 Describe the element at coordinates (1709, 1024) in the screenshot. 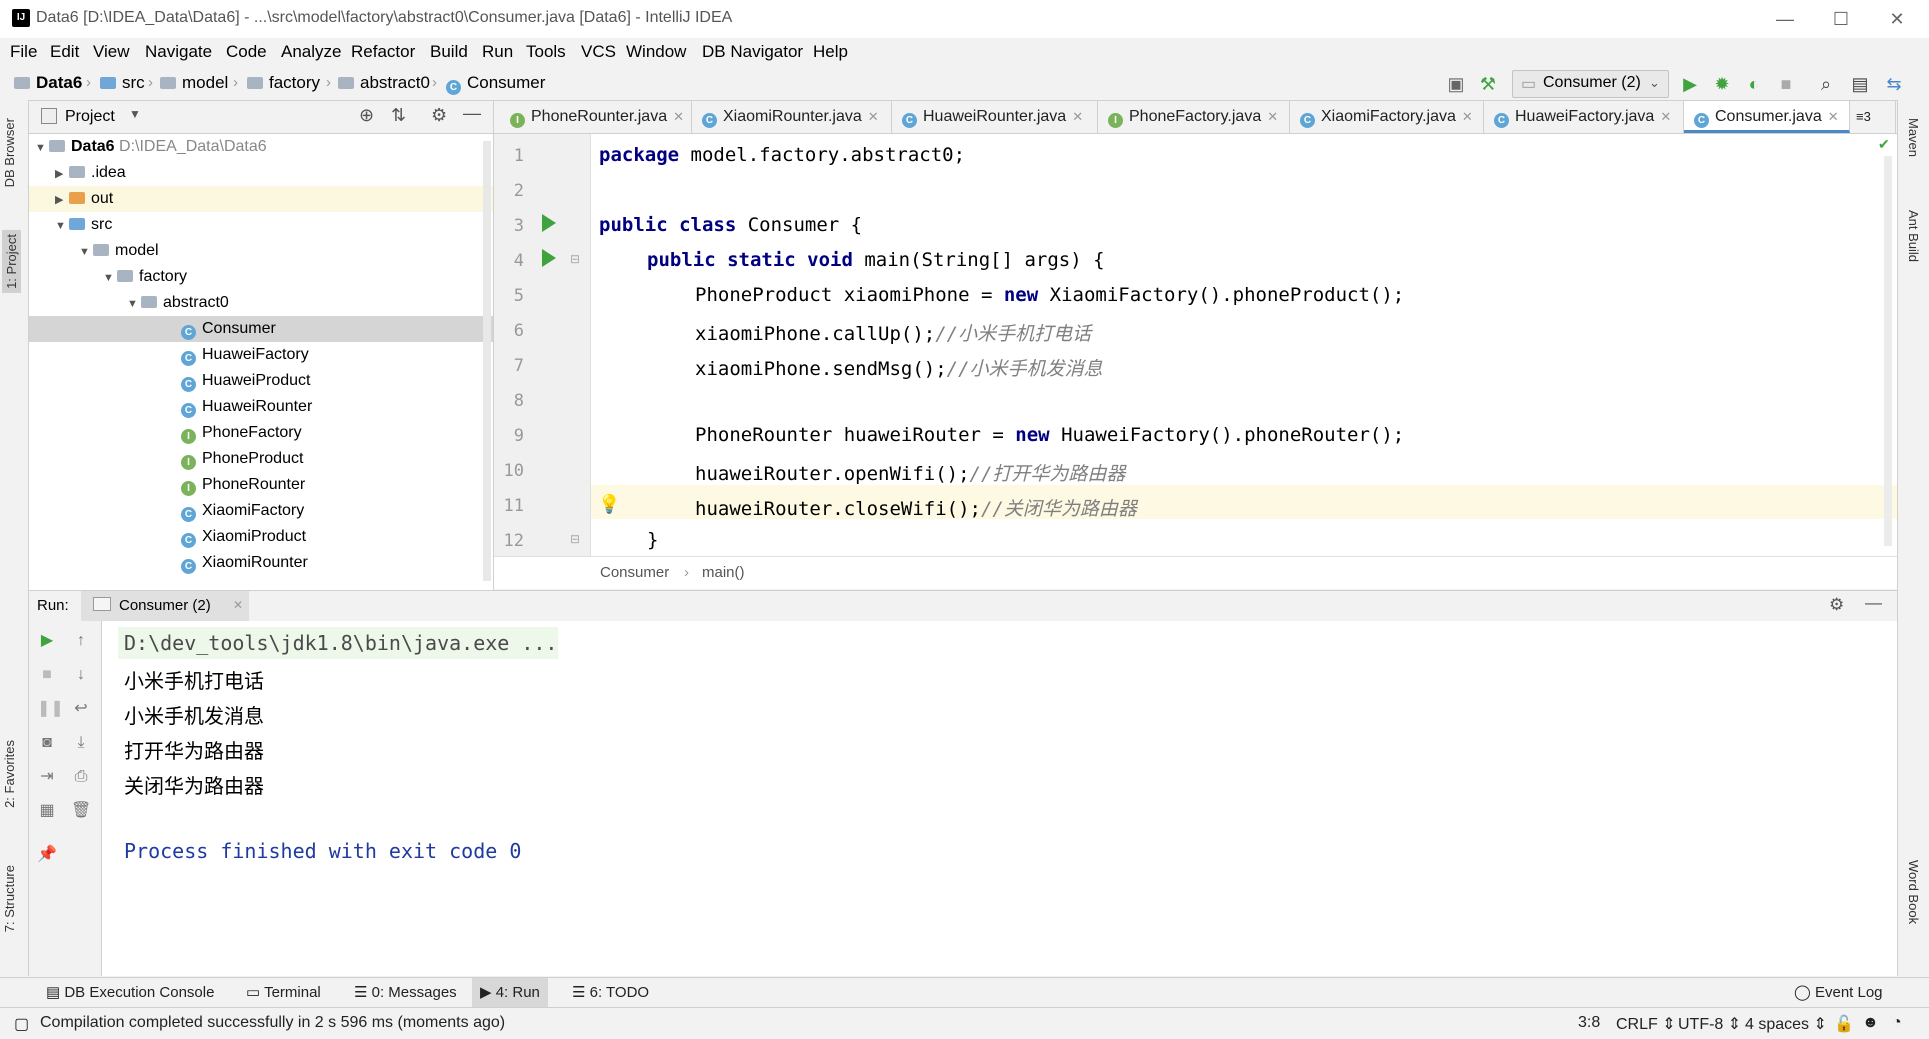

I see `file-encoding: UTF-8 ⇕` at that location.